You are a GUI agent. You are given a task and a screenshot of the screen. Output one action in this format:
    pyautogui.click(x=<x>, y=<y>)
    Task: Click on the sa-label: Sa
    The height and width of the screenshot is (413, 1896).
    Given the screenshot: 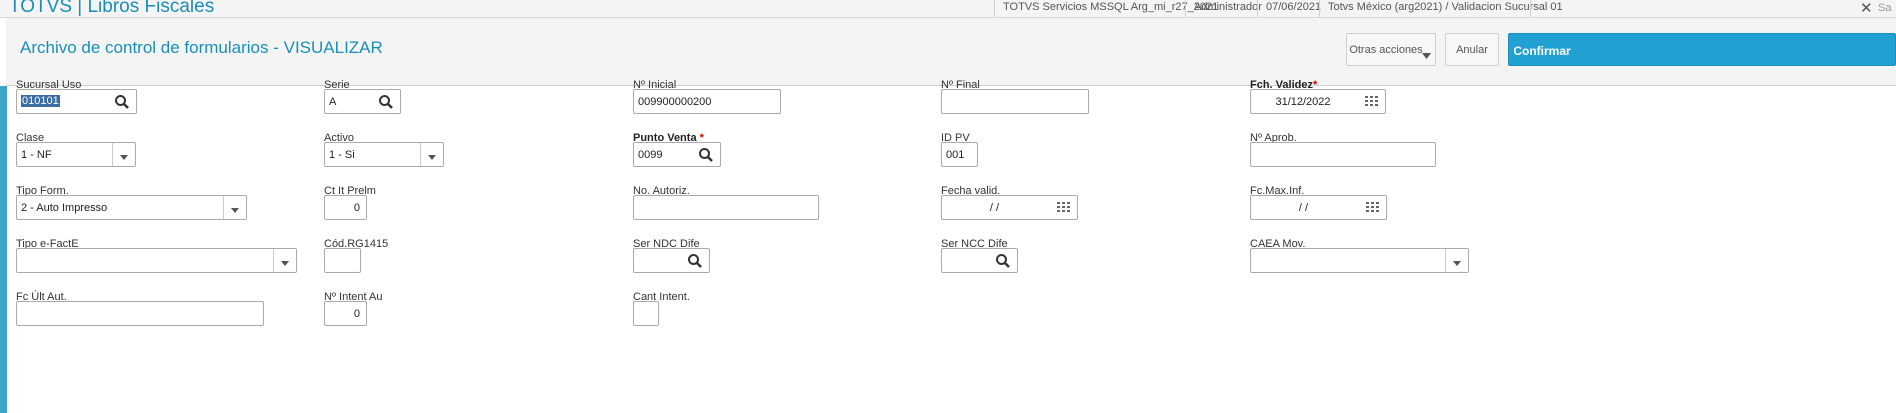 What is the action you would take?
    pyautogui.click(x=1885, y=8)
    